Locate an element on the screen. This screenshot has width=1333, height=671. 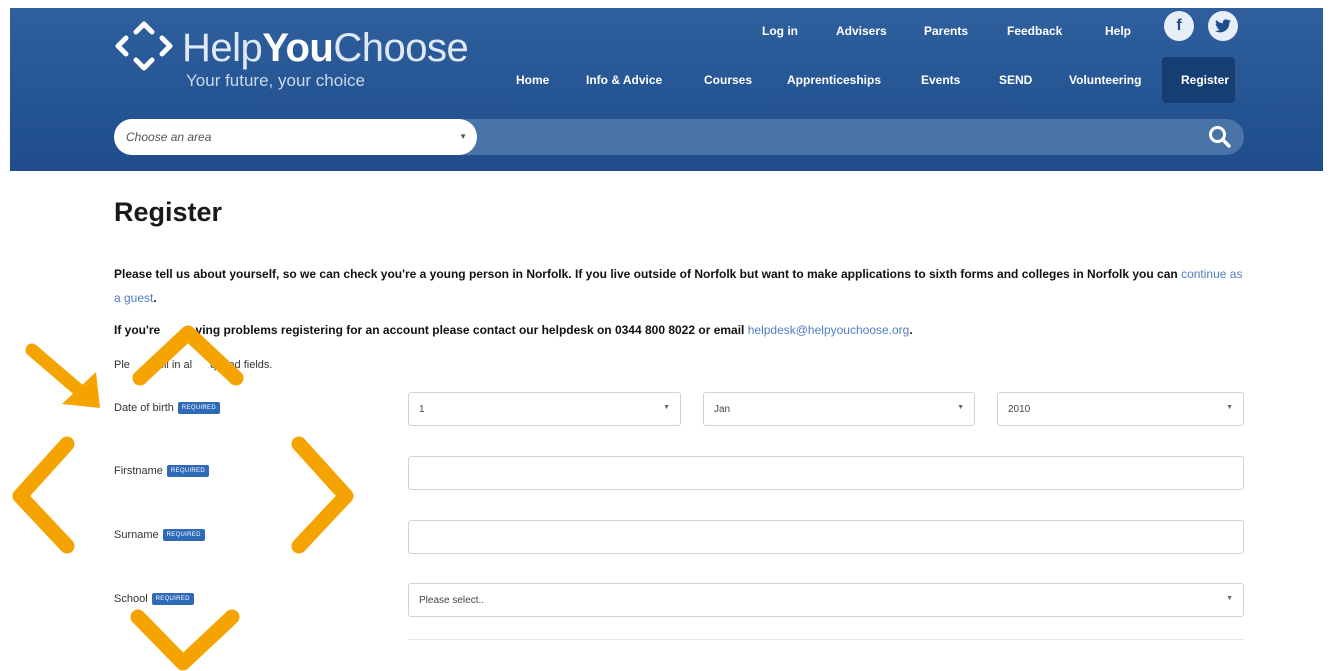
firstname-label: Firstname REQUIRED is located at coordinates (161, 471).